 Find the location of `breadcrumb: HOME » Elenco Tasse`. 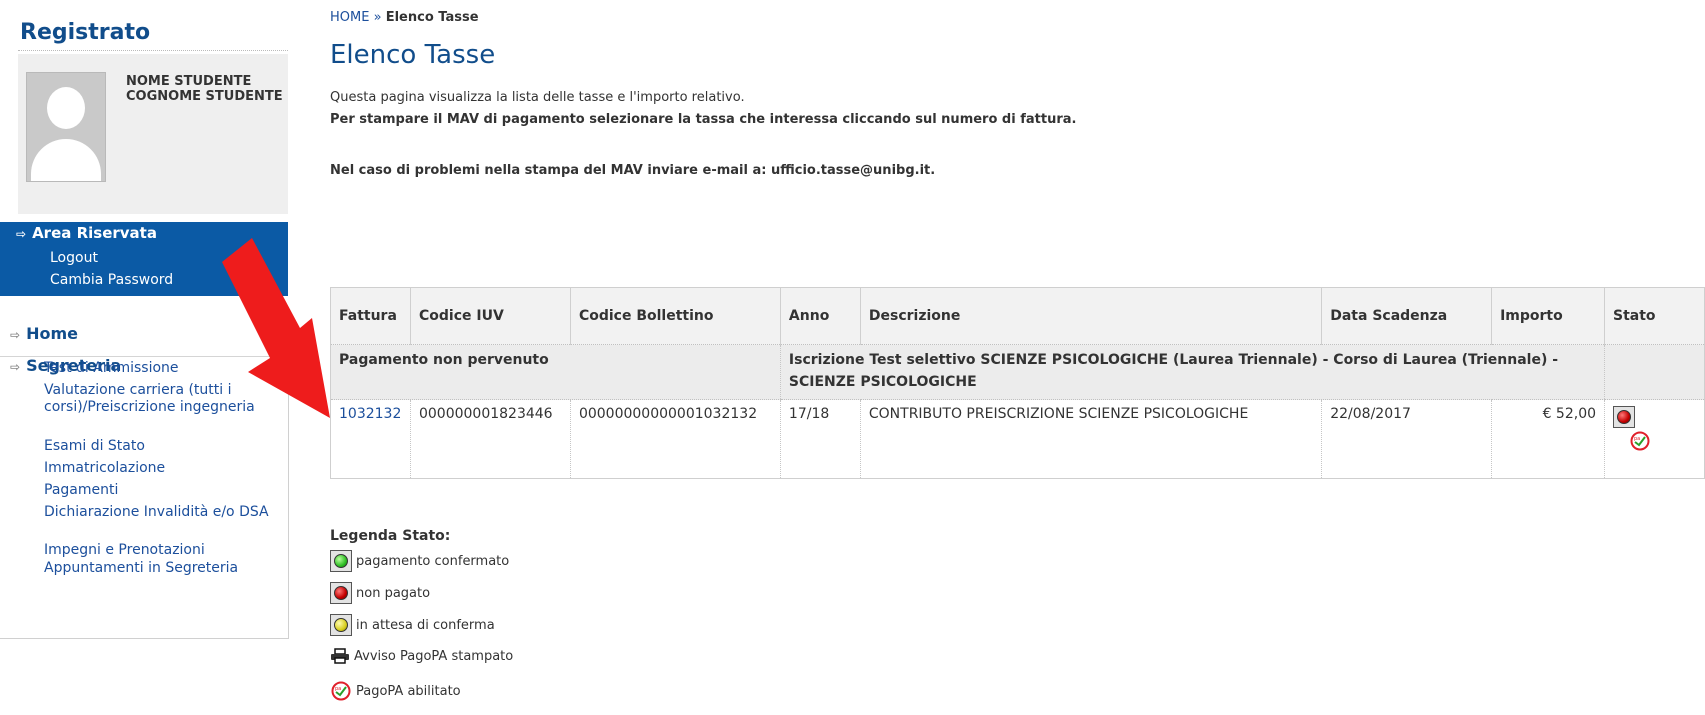

breadcrumb: HOME » Elenco Tasse is located at coordinates (404, 17).